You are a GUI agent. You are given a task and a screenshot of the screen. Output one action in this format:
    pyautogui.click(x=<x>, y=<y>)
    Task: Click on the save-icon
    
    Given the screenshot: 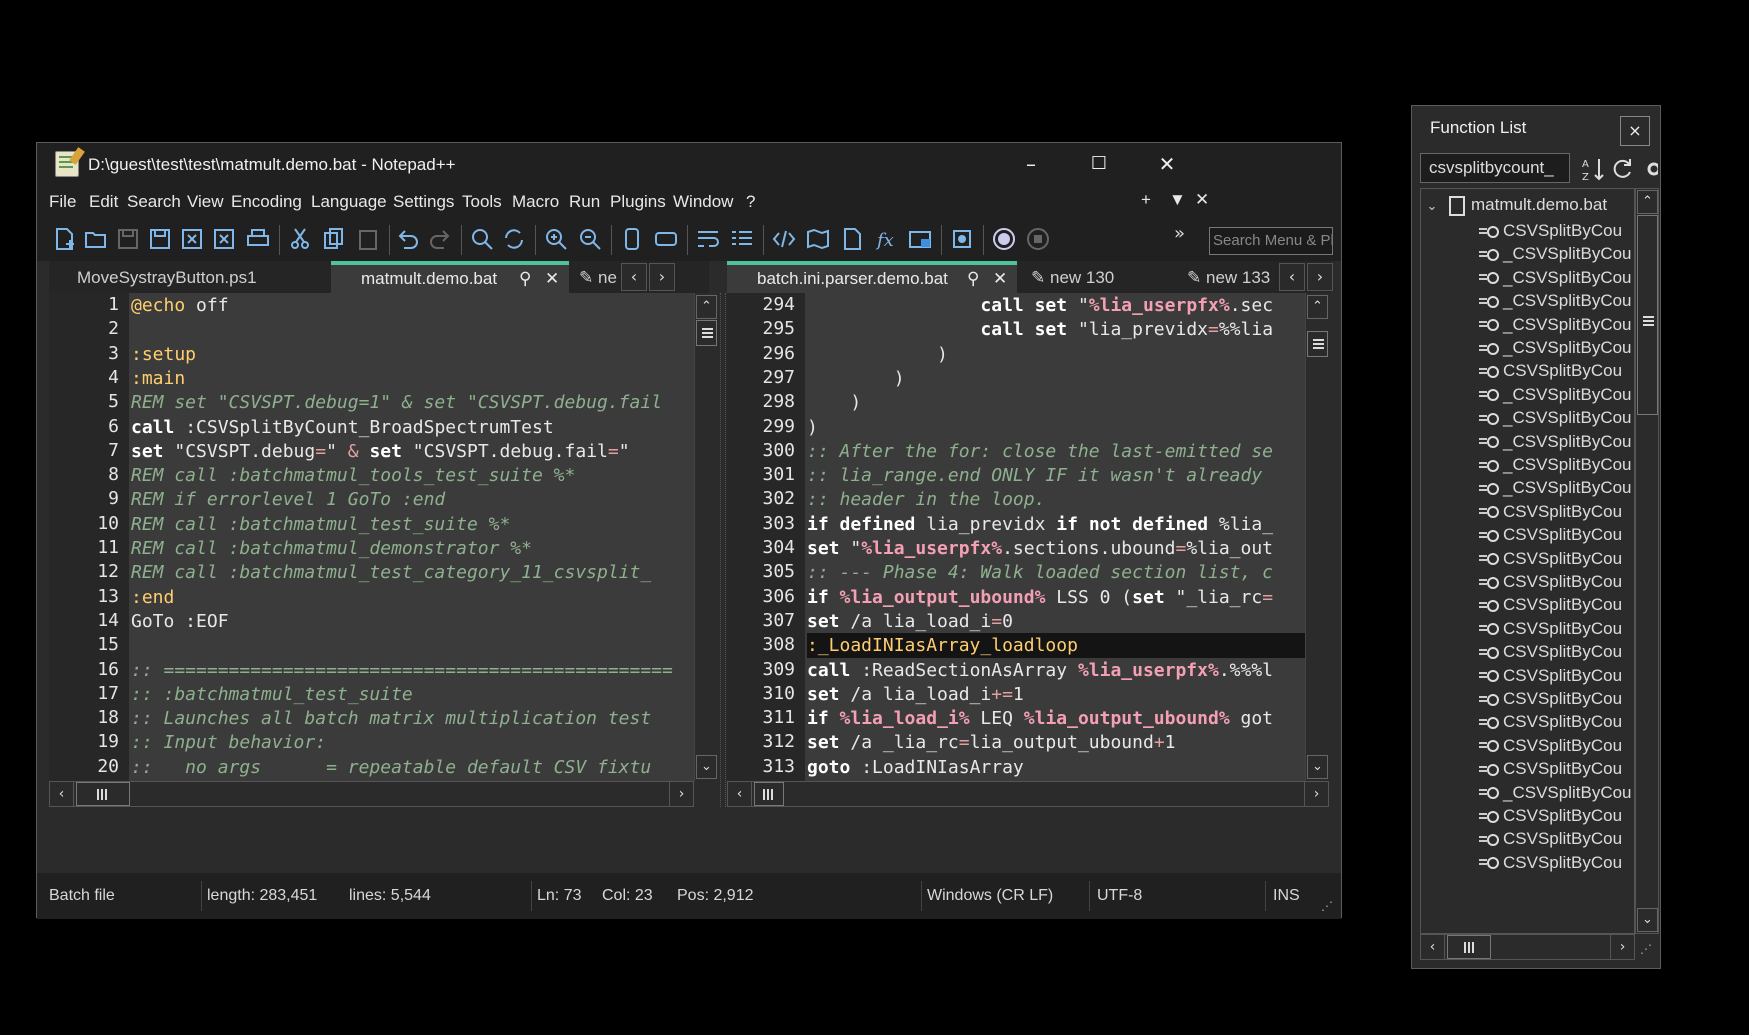 What is the action you would take?
    pyautogui.click(x=128, y=239)
    